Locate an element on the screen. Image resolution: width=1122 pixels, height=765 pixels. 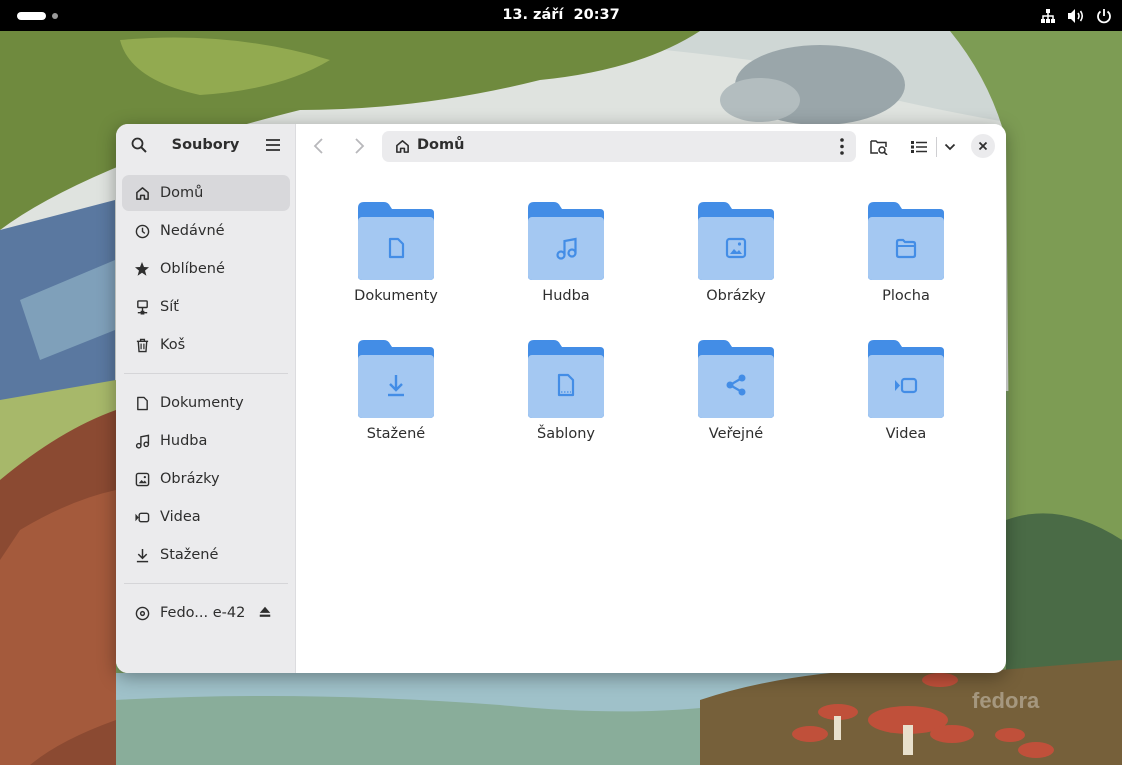
date: 13. září is located at coordinates (533, 15).